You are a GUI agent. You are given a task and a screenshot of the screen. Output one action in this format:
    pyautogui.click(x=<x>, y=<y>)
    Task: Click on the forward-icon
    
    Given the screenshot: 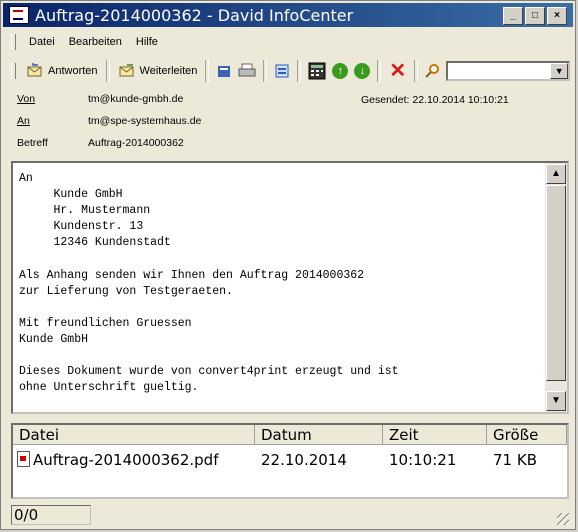 What is the action you would take?
    pyautogui.click(x=126, y=70)
    